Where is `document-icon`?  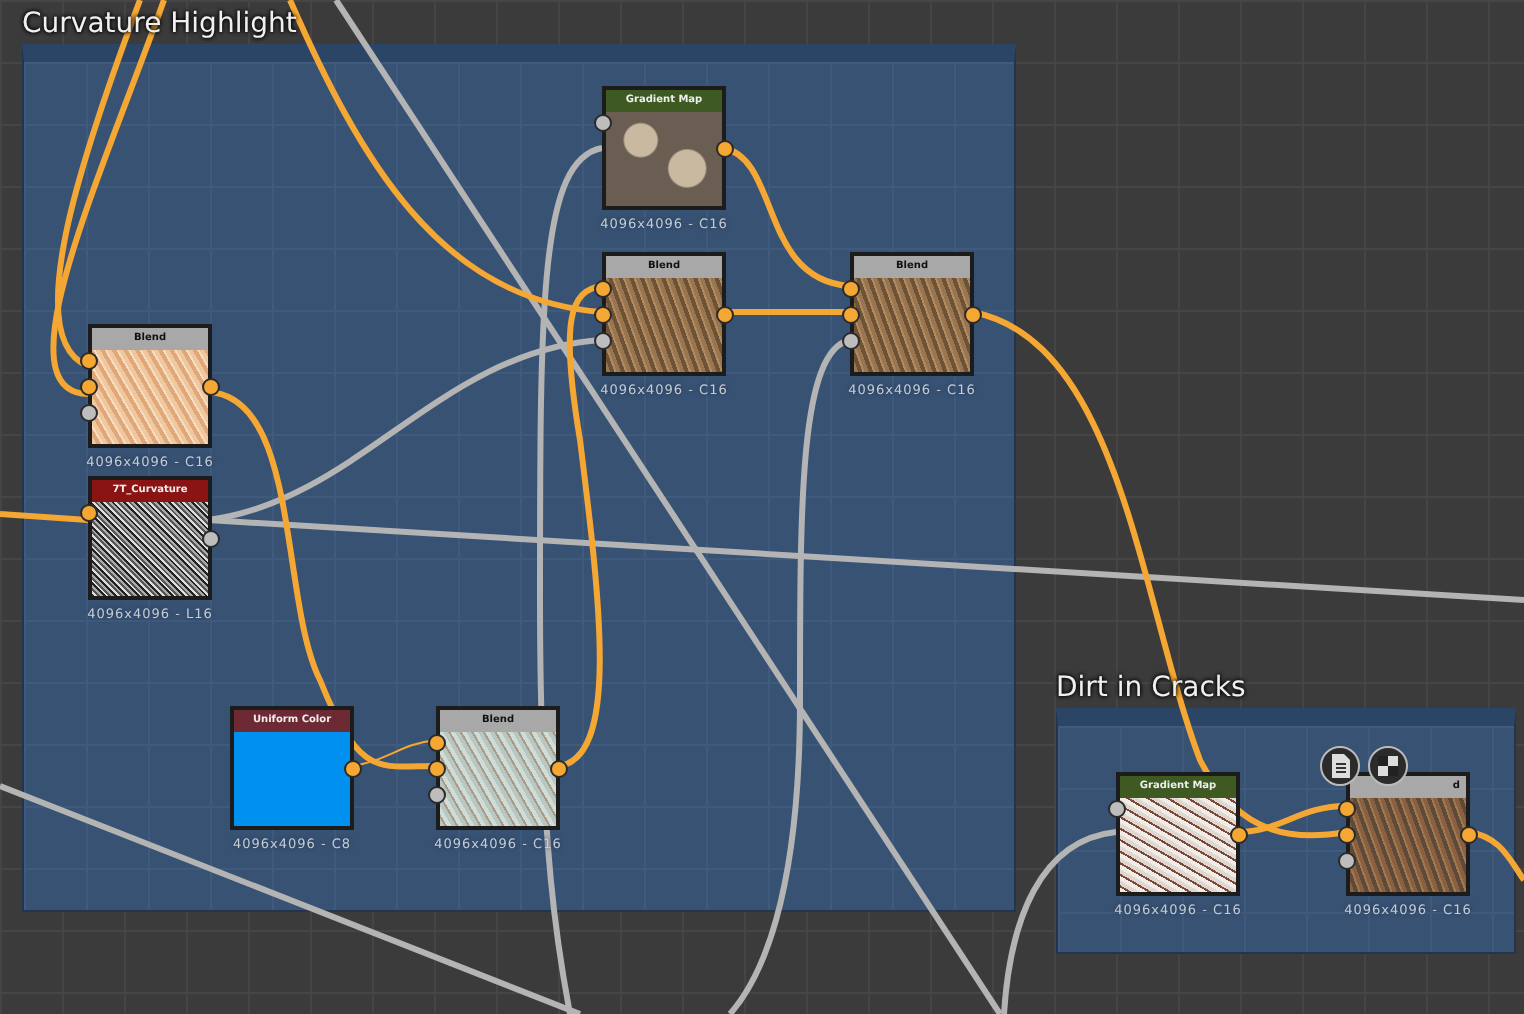
document-icon is located at coordinates (1340, 766).